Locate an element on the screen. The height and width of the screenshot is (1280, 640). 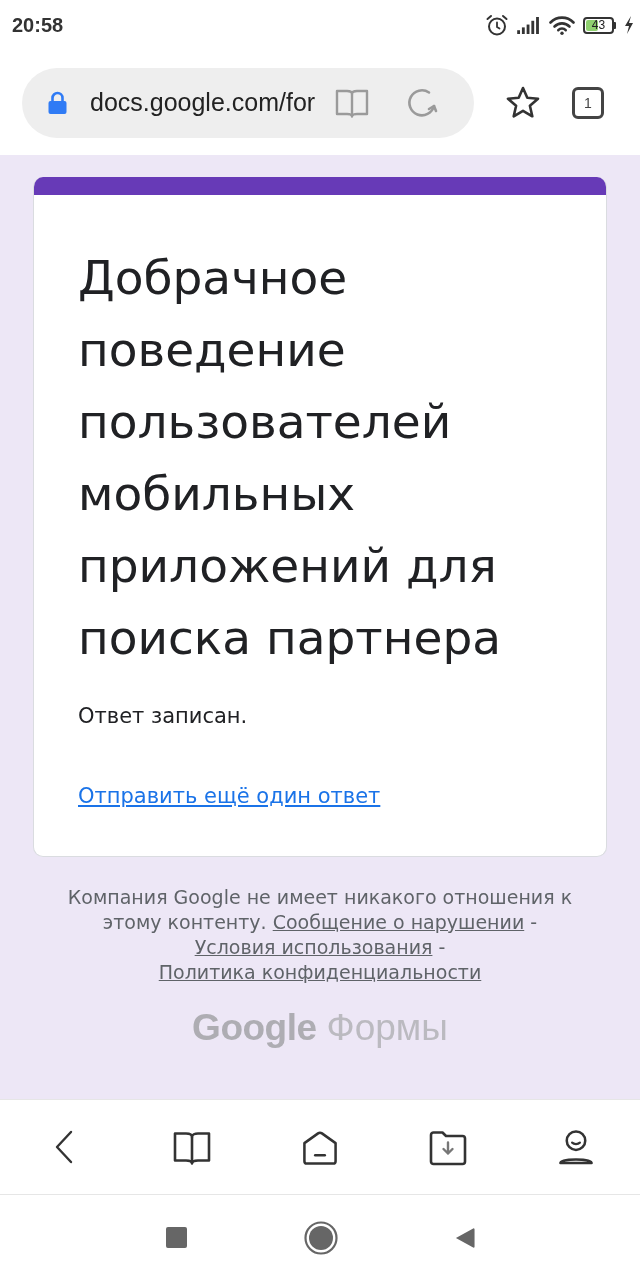
star-icon is located at coordinates (523, 102).